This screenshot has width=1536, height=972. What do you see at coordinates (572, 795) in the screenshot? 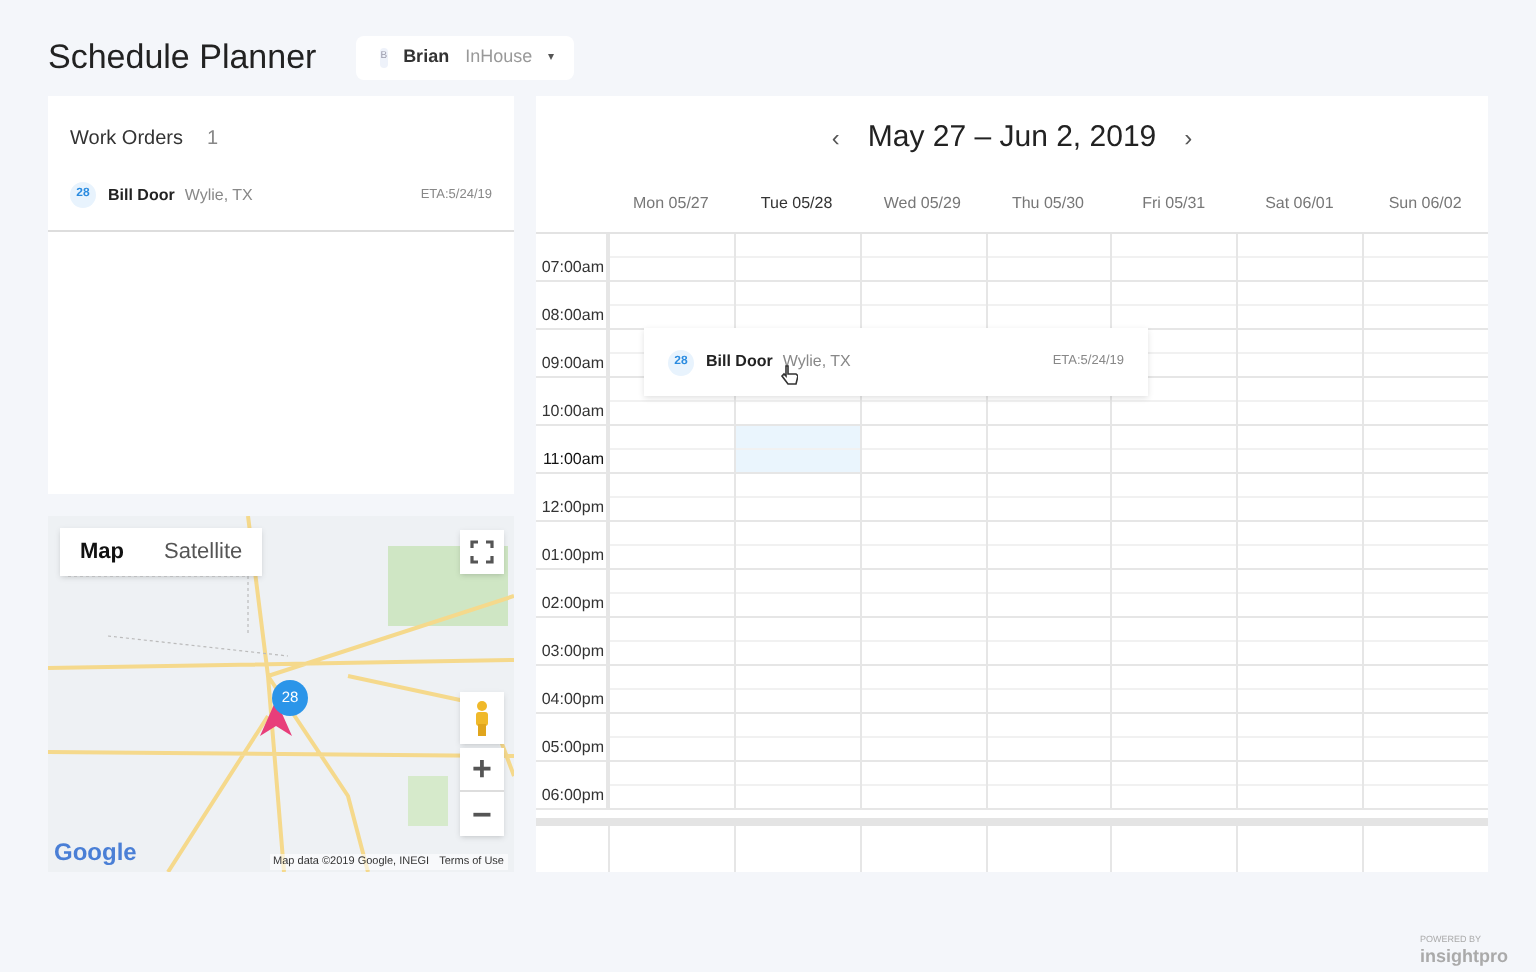
I see `time-label: 06:00pm` at bounding box center [572, 795].